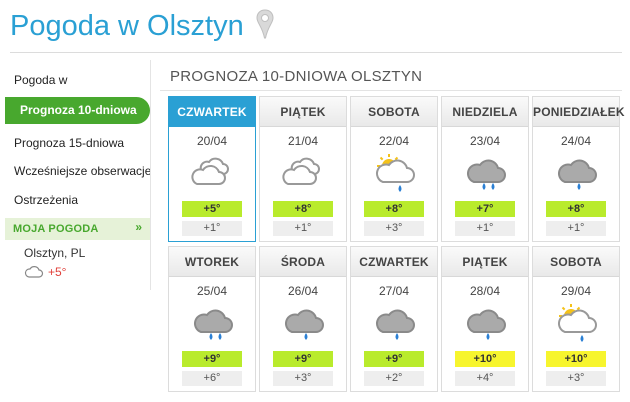 This screenshot has height=402, width=630. Describe the element at coordinates (394, 378) in the screenshot. I see `min-temp-badge: +2°` at that location.